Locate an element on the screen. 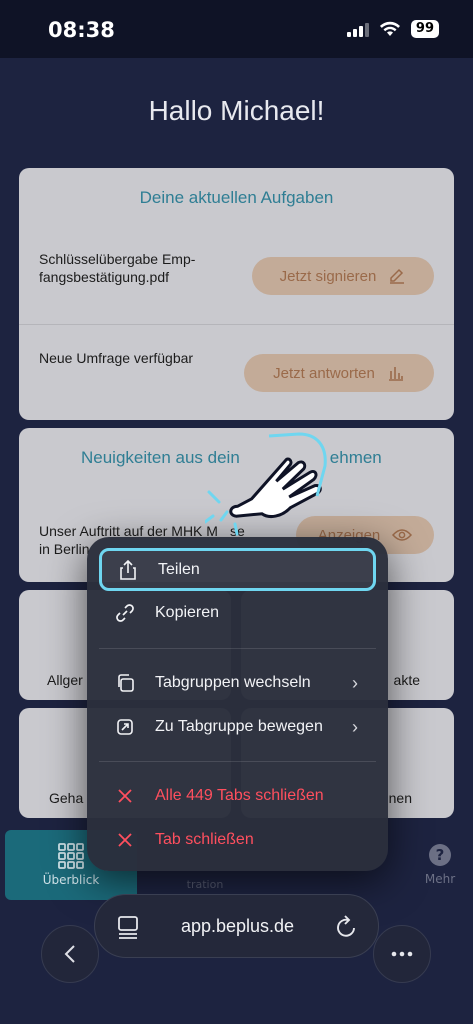  tab-more-label: Mehr is located at coordinates (440, 879).